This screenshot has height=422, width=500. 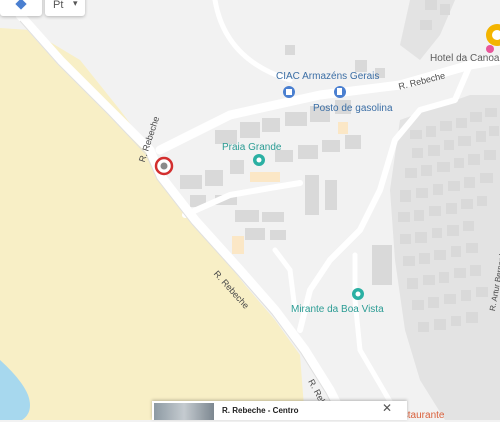 I want to click on language-label: Pt, so click(x=58, y=5).